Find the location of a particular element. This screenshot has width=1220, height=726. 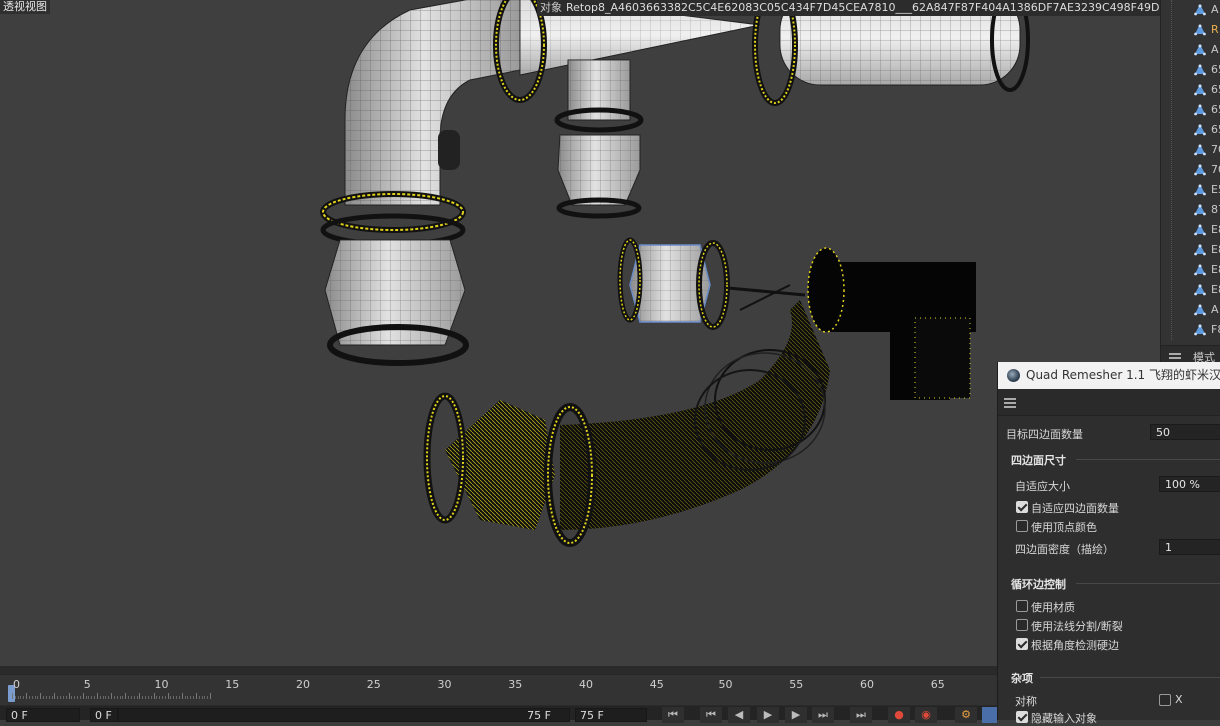

timeline-tick-label: 15 is located at coordinates (232, 684).